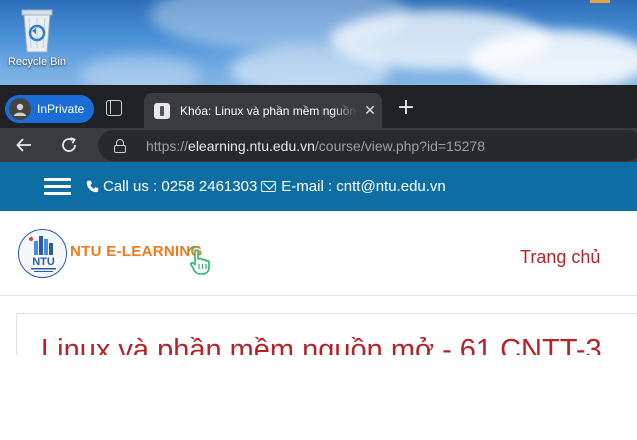 The image size is (637, 440). I want to click on back-icon, so click(24, 145).